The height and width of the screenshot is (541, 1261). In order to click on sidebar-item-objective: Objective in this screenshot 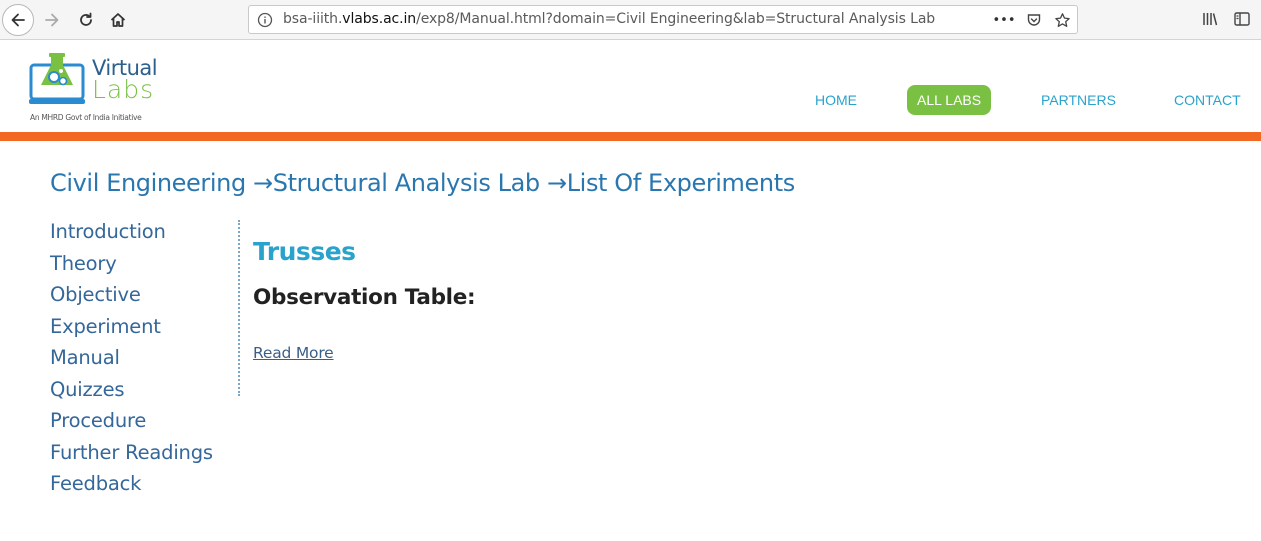, I will do `click(143, 297)`.